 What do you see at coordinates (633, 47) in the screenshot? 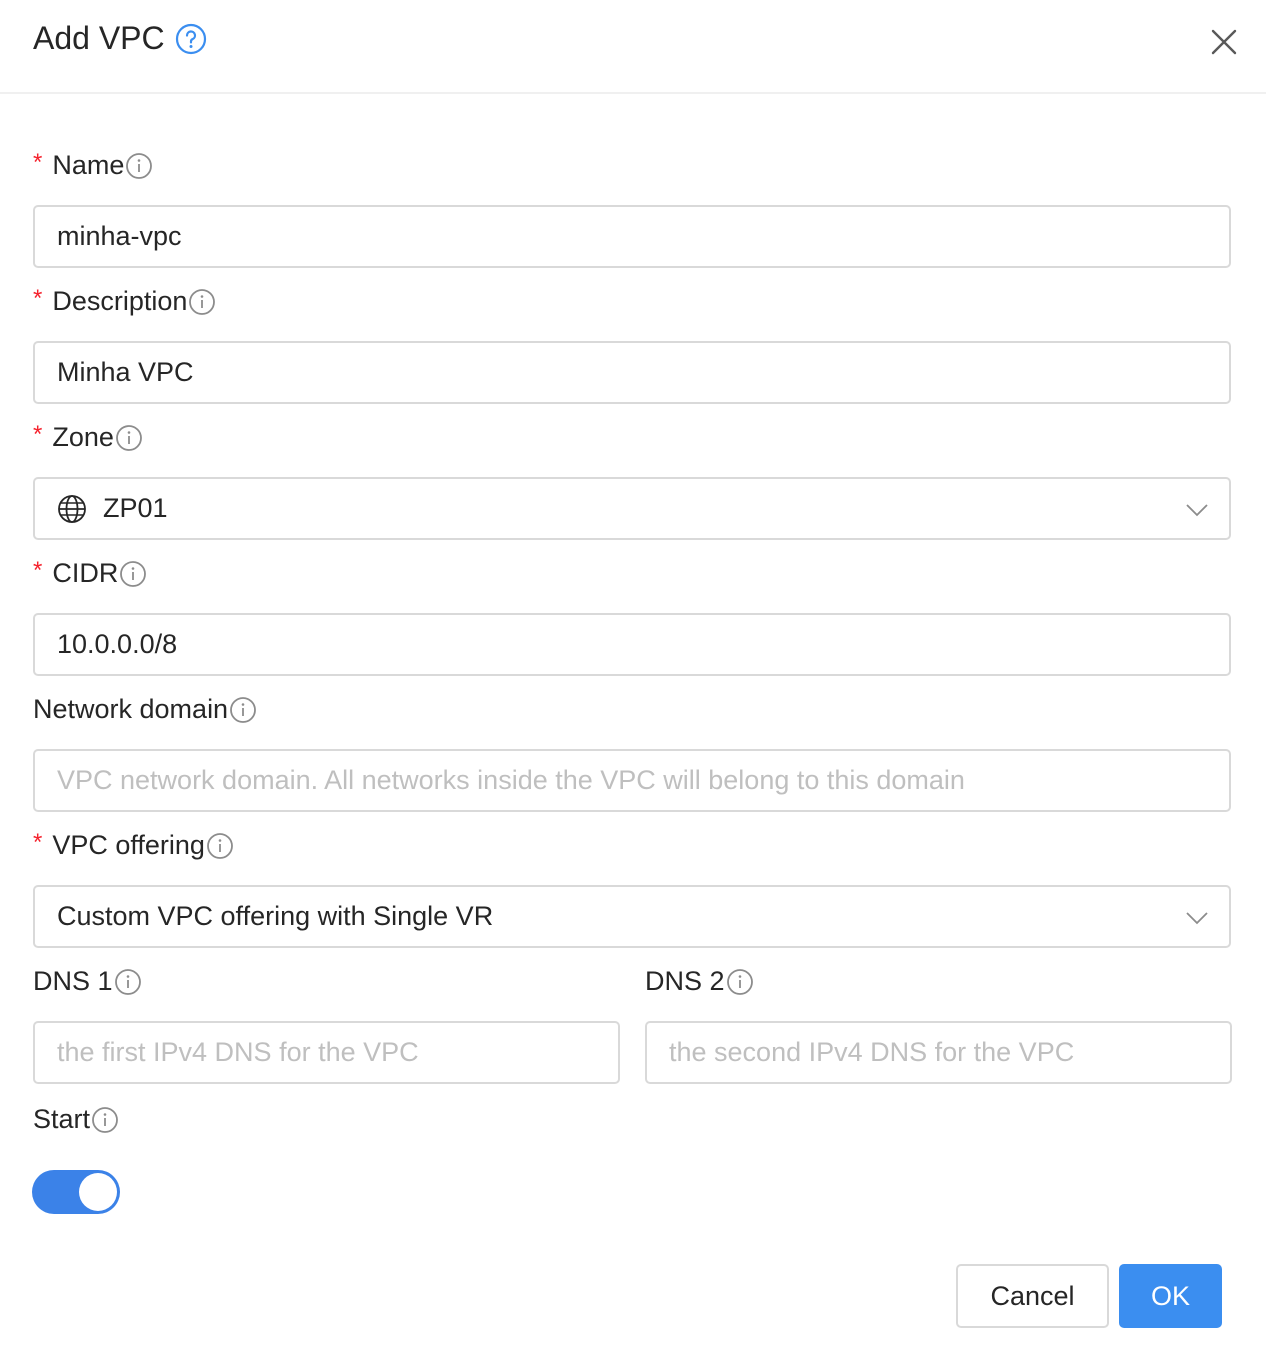
I see `dialog-header: Add VPC` at bounding box center [633, 47].